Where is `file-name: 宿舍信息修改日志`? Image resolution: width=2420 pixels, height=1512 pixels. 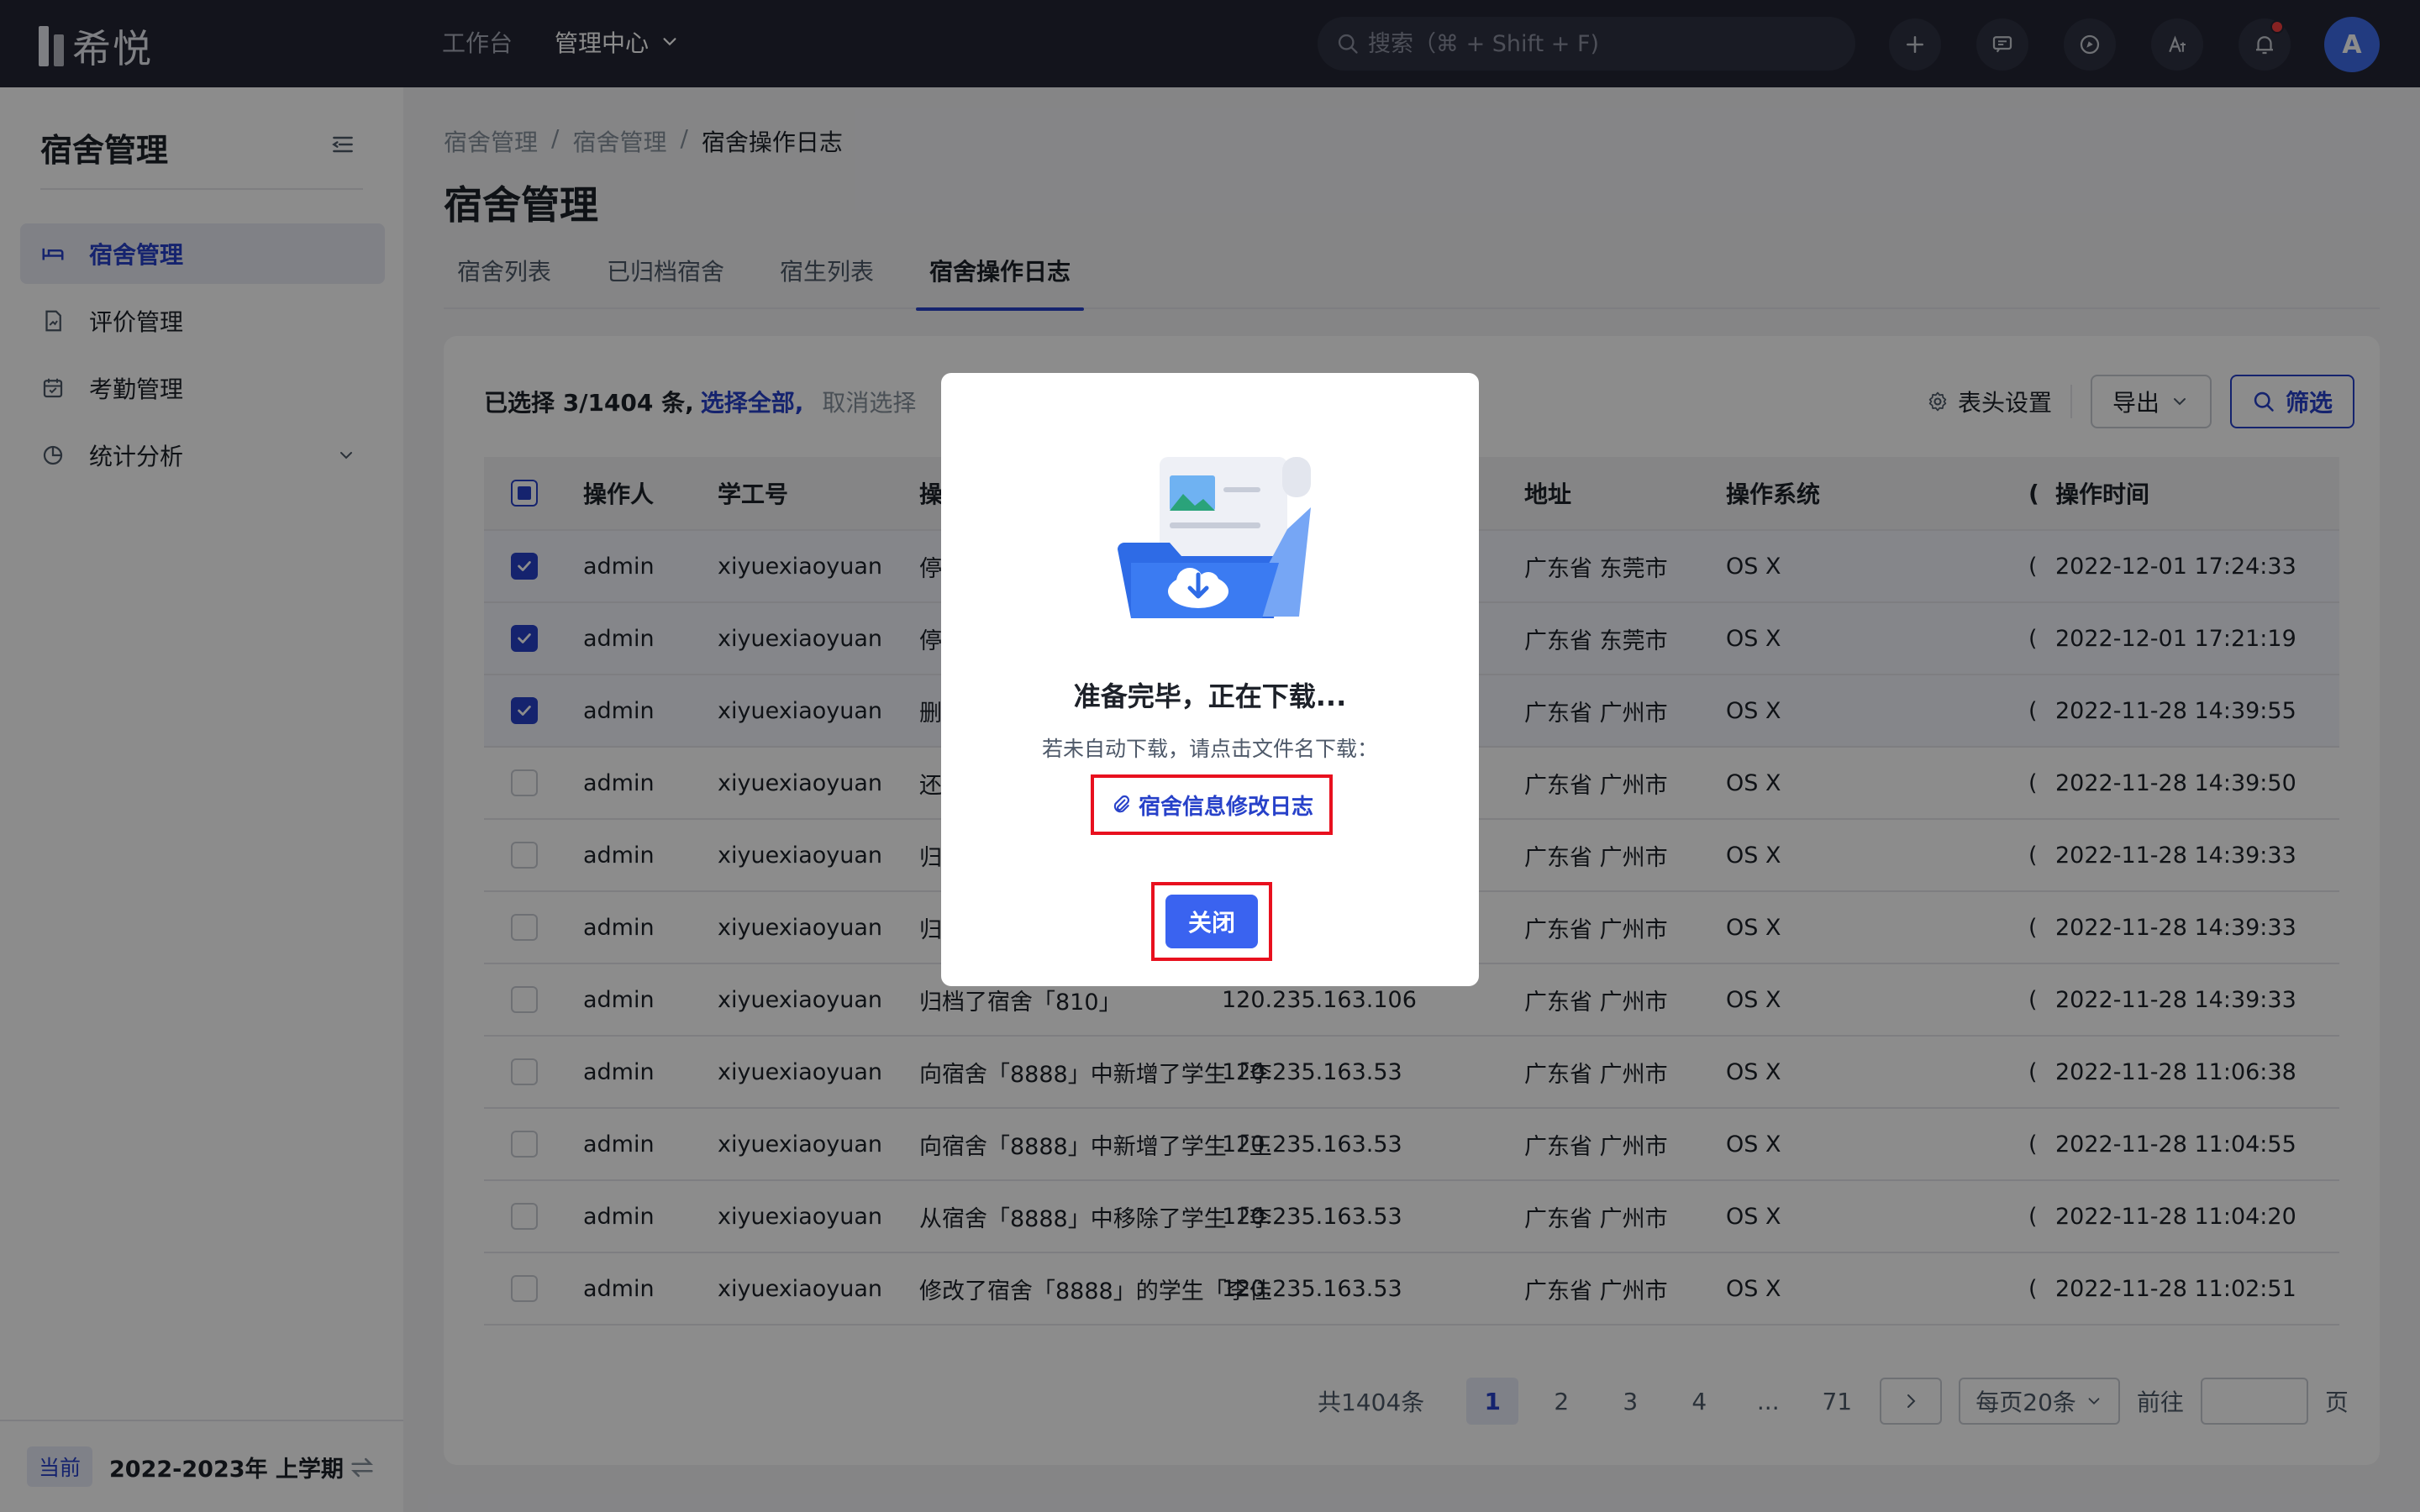 file-name: 宿舍信息修改日志 is located at coordinates (1225, 807).